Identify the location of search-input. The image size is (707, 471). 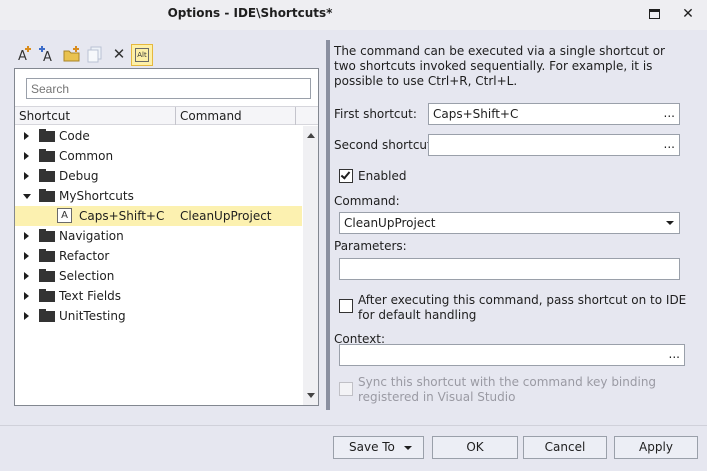
(168, 88).